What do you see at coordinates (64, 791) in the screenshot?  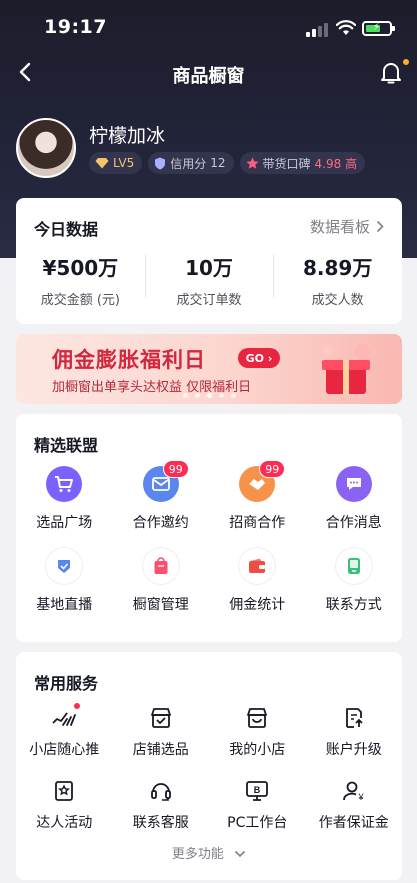 I see `creator-activity-icon` at bounding box center [64, 791].